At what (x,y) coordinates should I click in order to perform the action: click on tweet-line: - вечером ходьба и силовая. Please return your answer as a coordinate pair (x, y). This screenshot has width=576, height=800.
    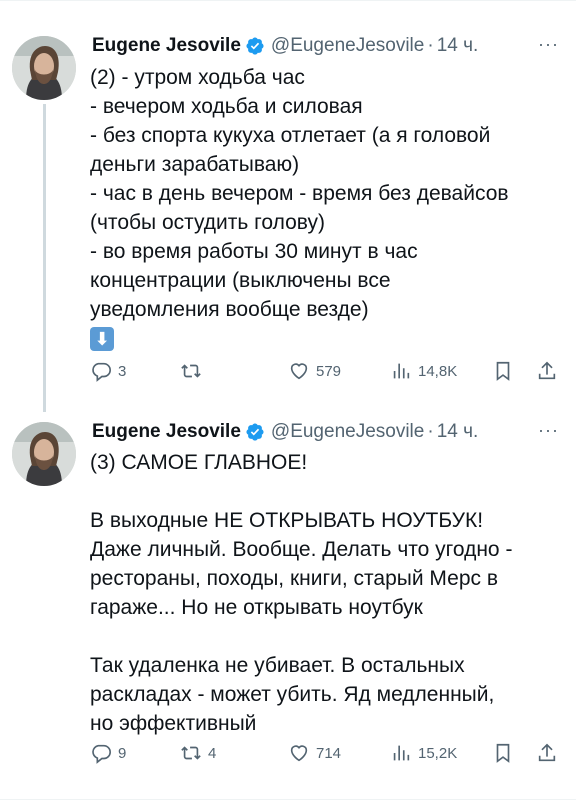
    Looking at the image, I should click on (226, 106).